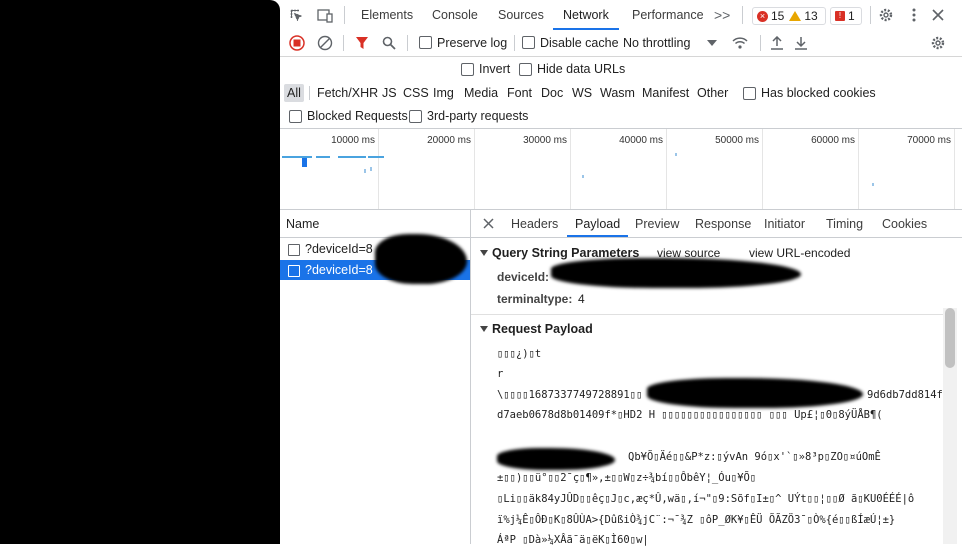  Describe the element at coordinates (723, 223) in the screenshot. I see `tab-response: Response` at that location.